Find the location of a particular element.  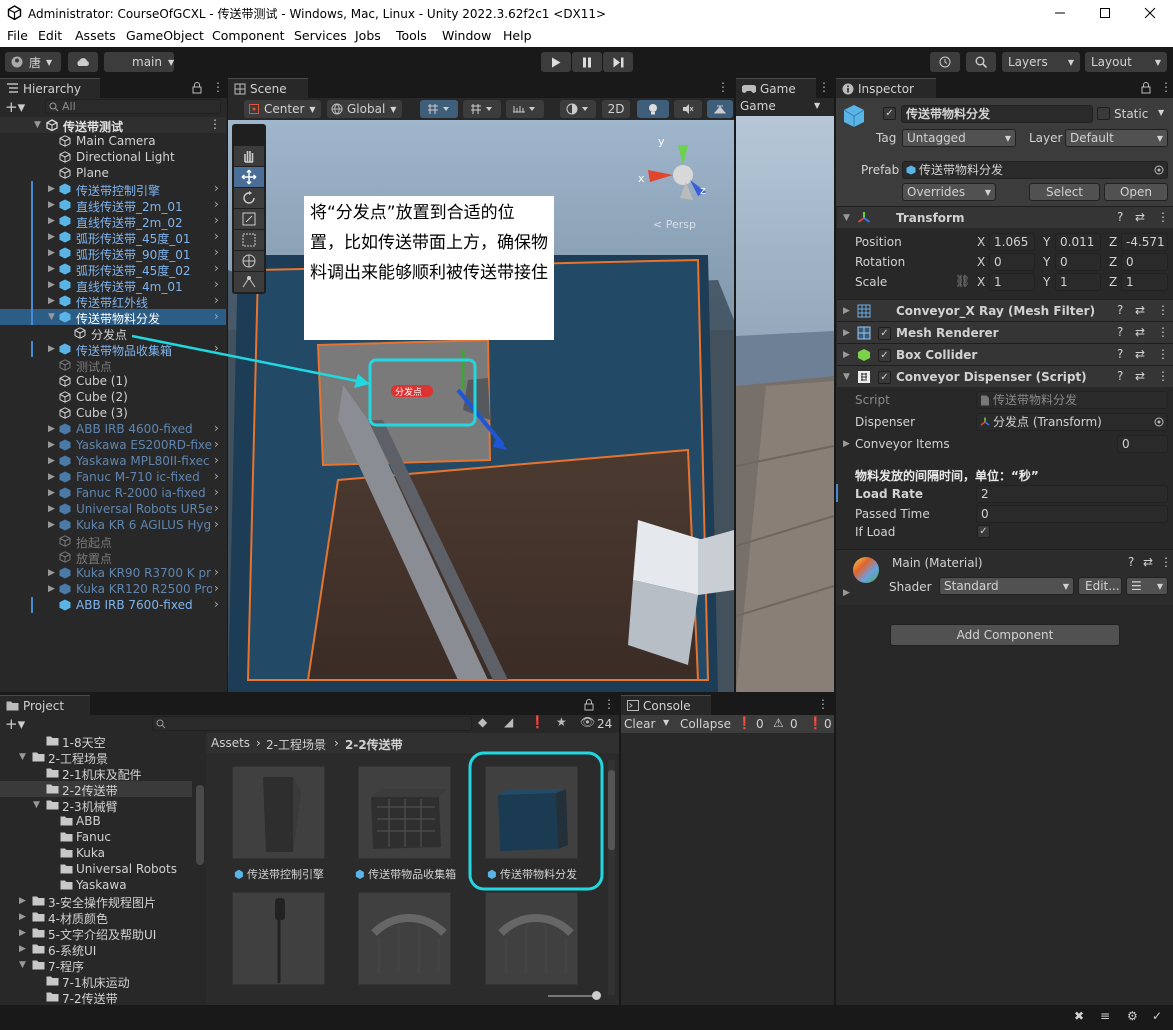

project-folder: 2-2传送带 is located at coordinates (96, 789).